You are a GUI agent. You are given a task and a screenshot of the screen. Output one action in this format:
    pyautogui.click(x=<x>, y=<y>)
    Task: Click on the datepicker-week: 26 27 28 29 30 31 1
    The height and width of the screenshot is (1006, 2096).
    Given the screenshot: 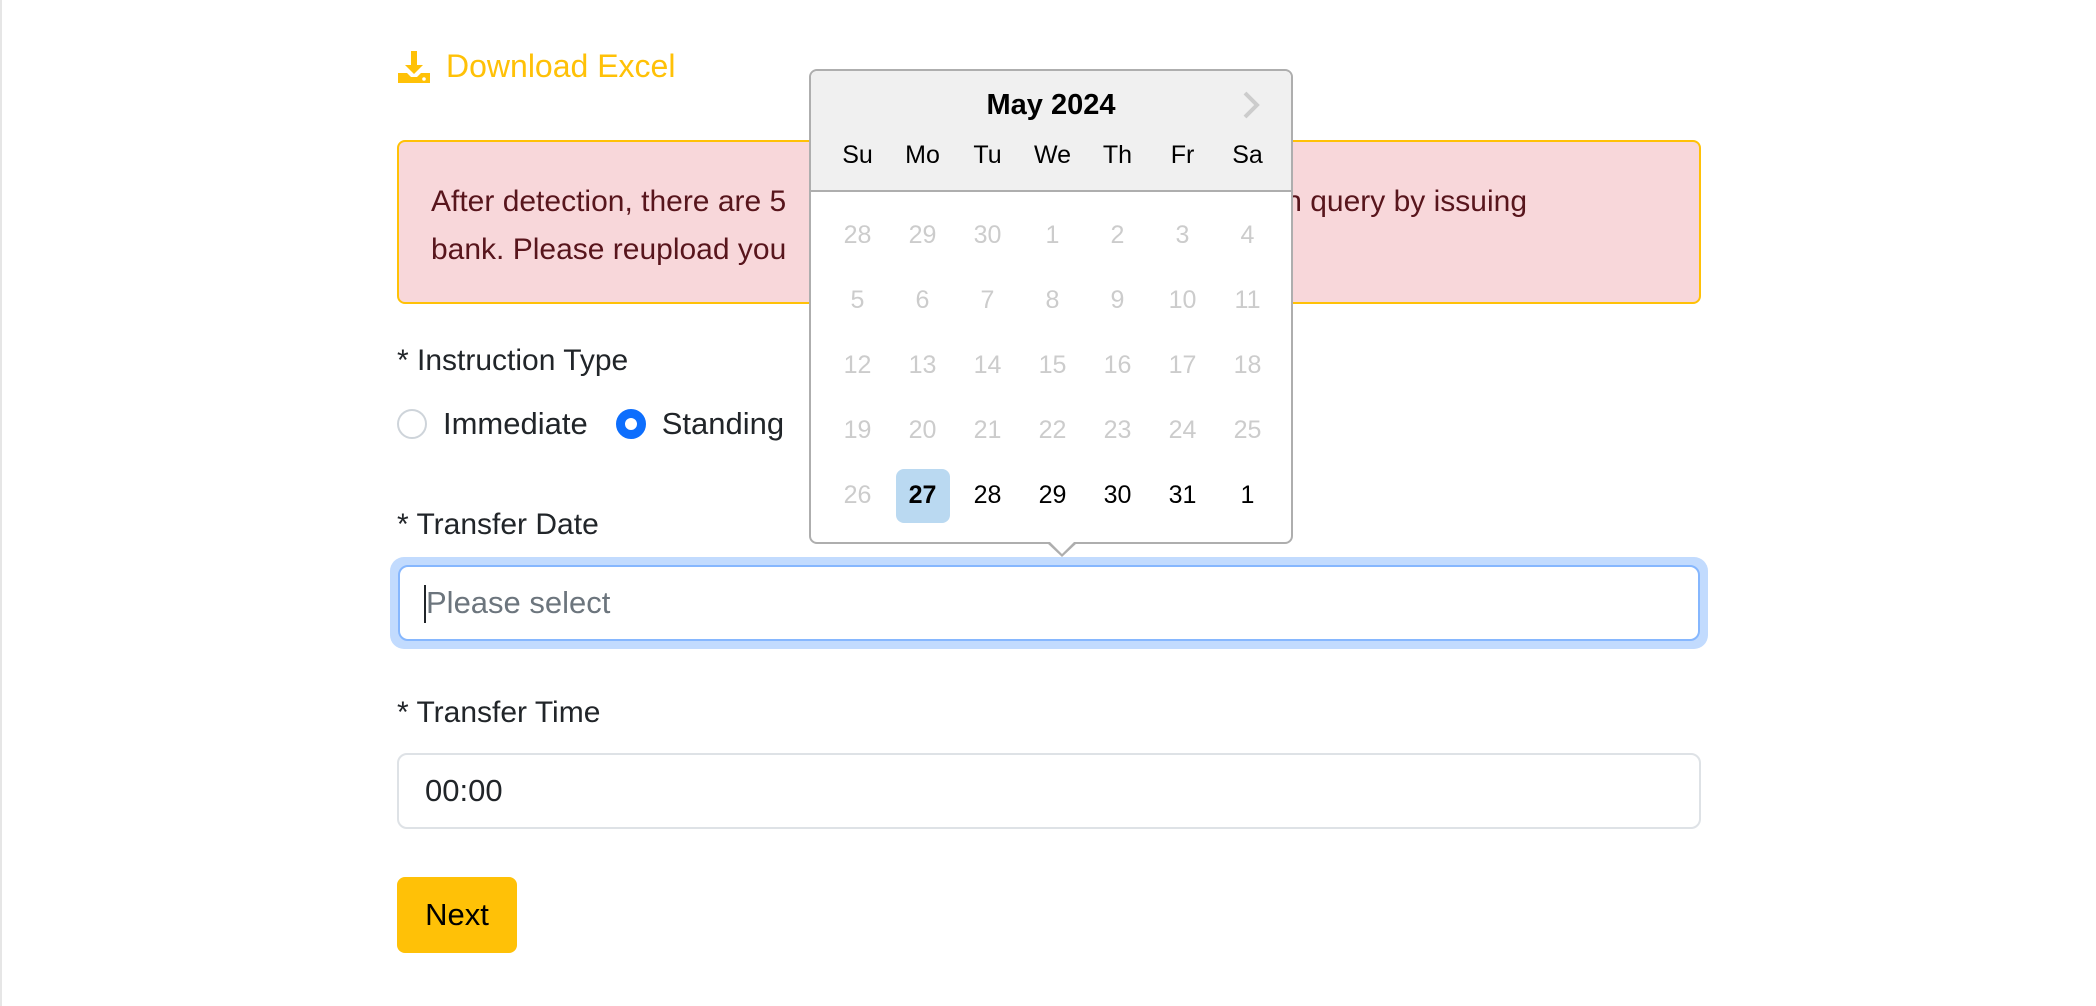 What is the action you would take?
    pyautogui.click(x=1052, y=495)
    